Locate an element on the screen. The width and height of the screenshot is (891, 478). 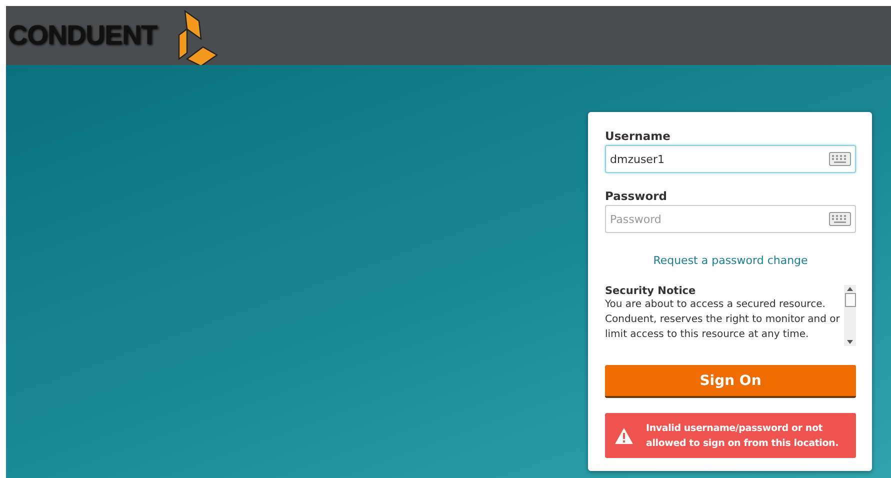
password-field: Password is located at coordinates (730, 219).